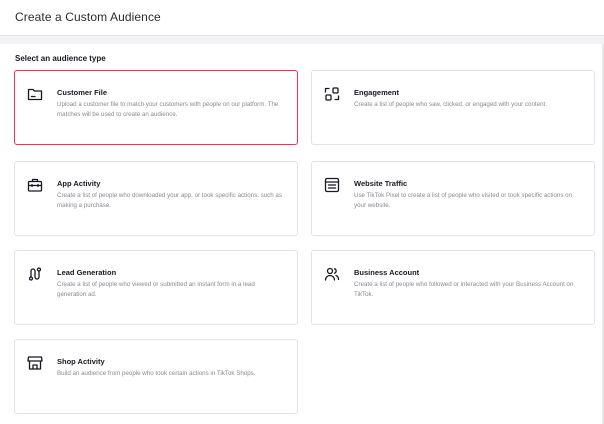  I want to click on path-icon, so click(35, 274).